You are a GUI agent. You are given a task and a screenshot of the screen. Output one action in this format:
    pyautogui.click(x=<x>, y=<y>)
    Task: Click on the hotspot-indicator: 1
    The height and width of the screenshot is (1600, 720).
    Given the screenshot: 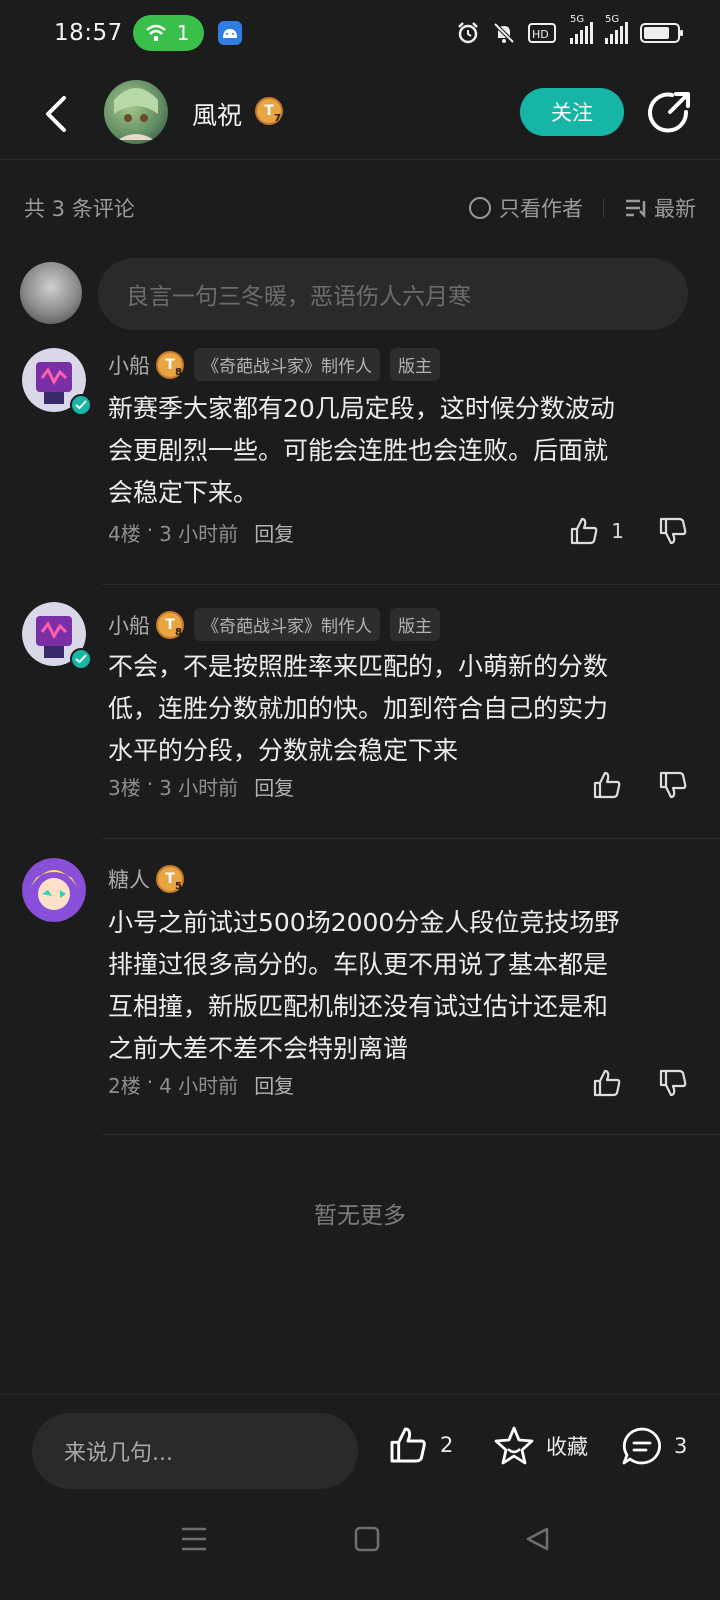 What is the action you would take?
    pyautogui.click(x=168, y=33)
    